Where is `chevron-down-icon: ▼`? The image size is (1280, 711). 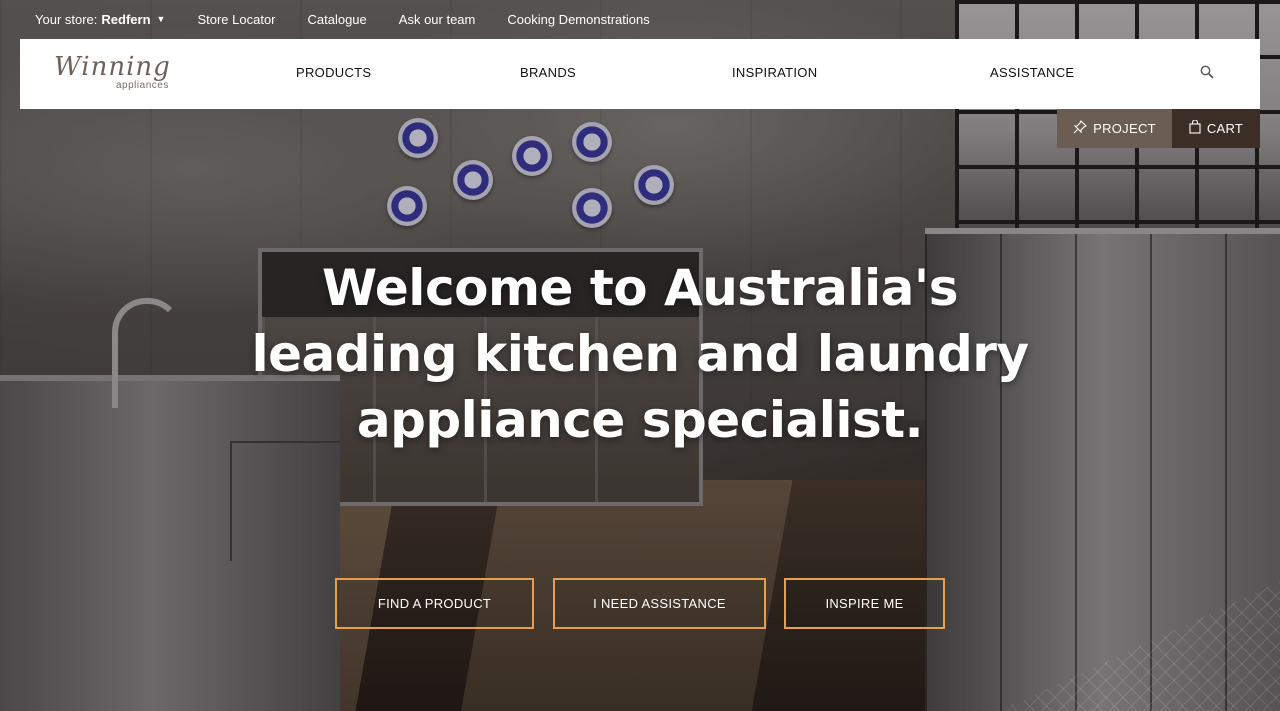
chevron-down-icon: ▼ is located at coordinates (161, 19).